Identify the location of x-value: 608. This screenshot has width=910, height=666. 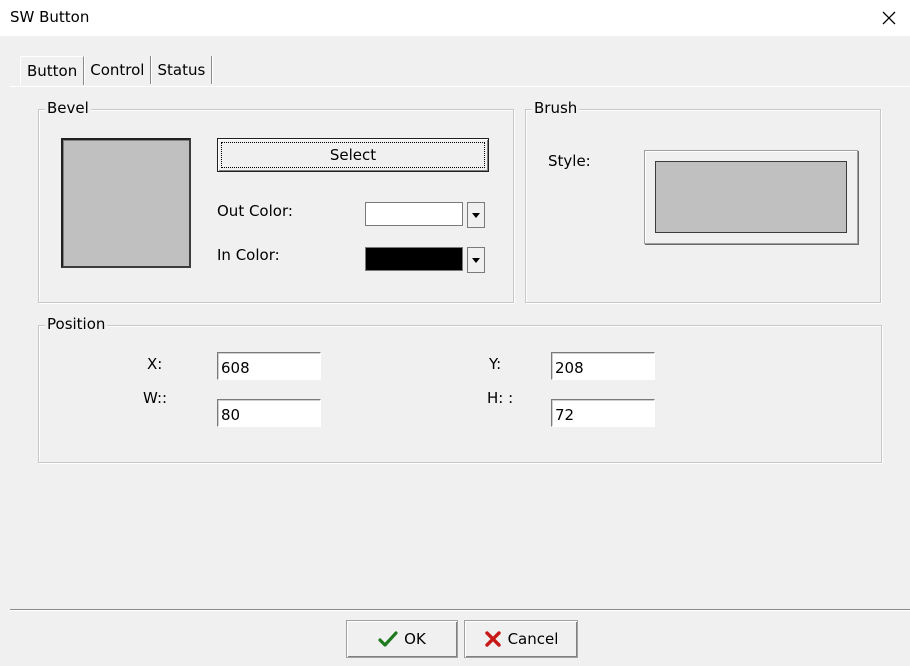
(235, 368).